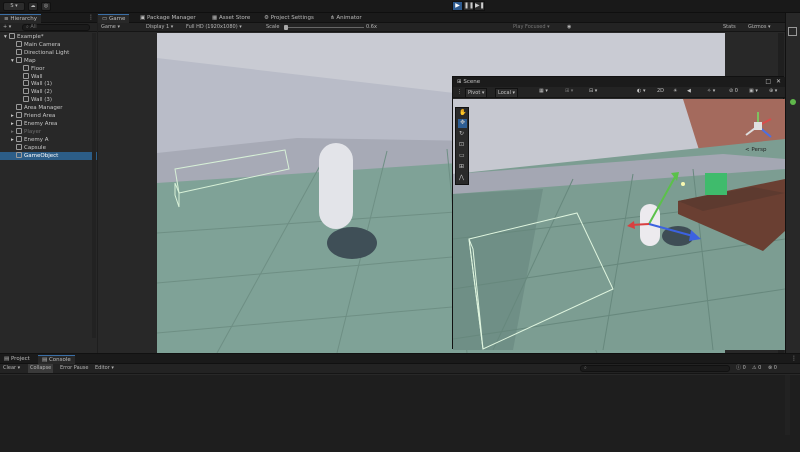 The height and width of the screenshot is (452, 800). Describe the element at coordinates (48, 44) in the screenshot. I see `hierarchy-item: Main Camera` at that location.